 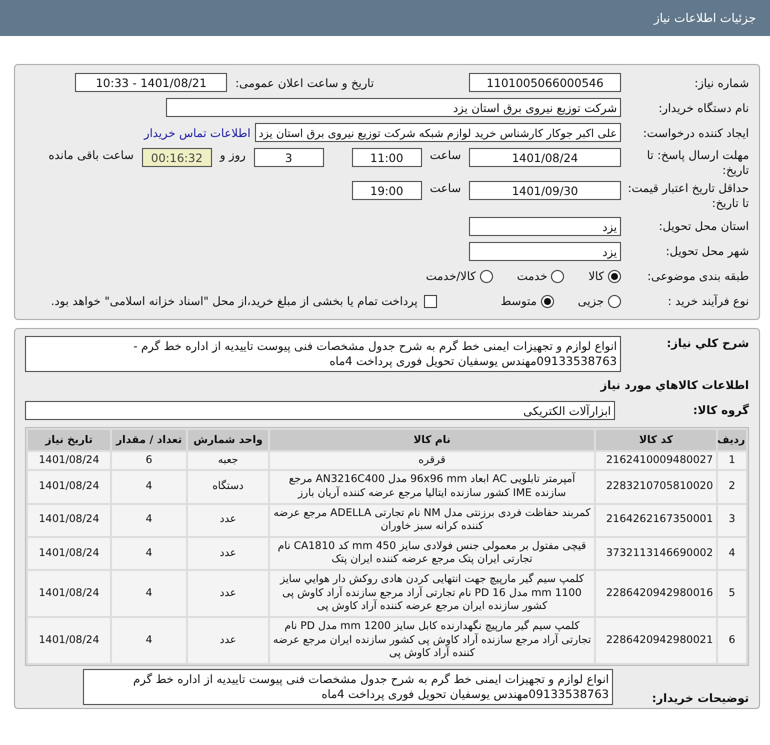 I want to click on buyer-notes-field: انواع لوازم و تجهیزات ایمنی خط گرم به شرح جدول مشخصات فنی پیوست تاییدیه از اداره خط گرم 09133538763مهندس یوسفیان تحویل فوری پرداخت 4ماه, so click(x=348, y=686).